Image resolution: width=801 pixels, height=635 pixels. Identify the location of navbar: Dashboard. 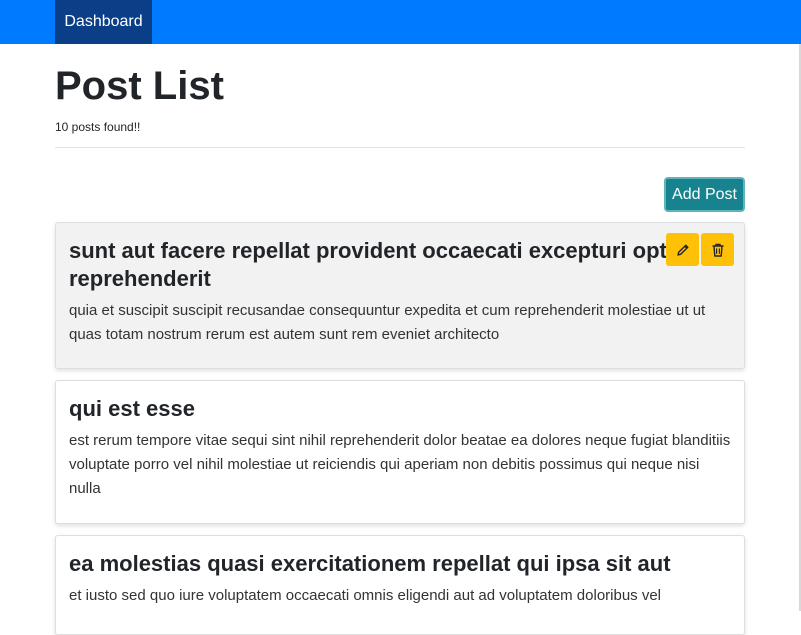
(400, 22).